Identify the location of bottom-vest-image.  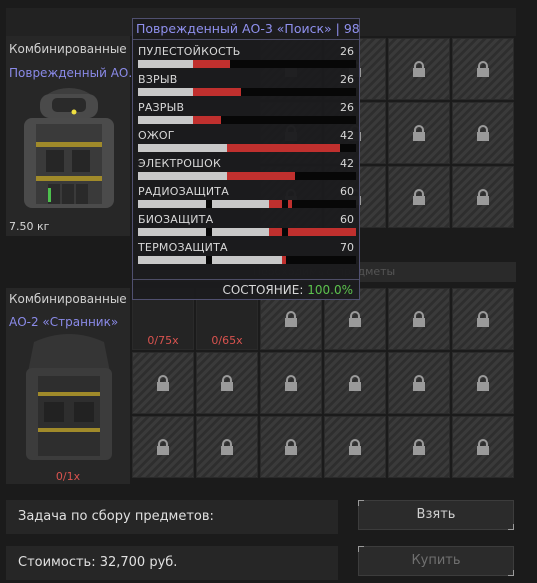
(69, 397).